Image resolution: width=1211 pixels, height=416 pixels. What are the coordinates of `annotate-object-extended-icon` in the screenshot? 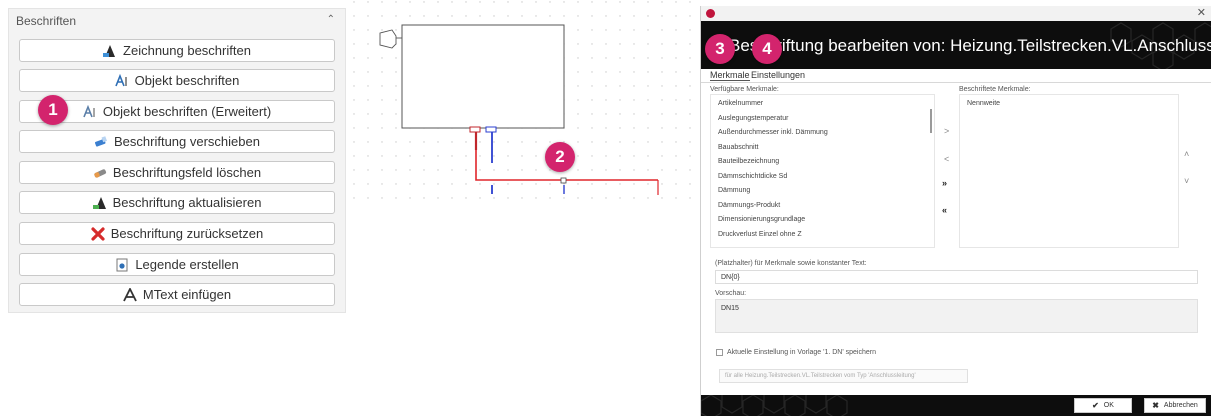 It's located at (90, 111).